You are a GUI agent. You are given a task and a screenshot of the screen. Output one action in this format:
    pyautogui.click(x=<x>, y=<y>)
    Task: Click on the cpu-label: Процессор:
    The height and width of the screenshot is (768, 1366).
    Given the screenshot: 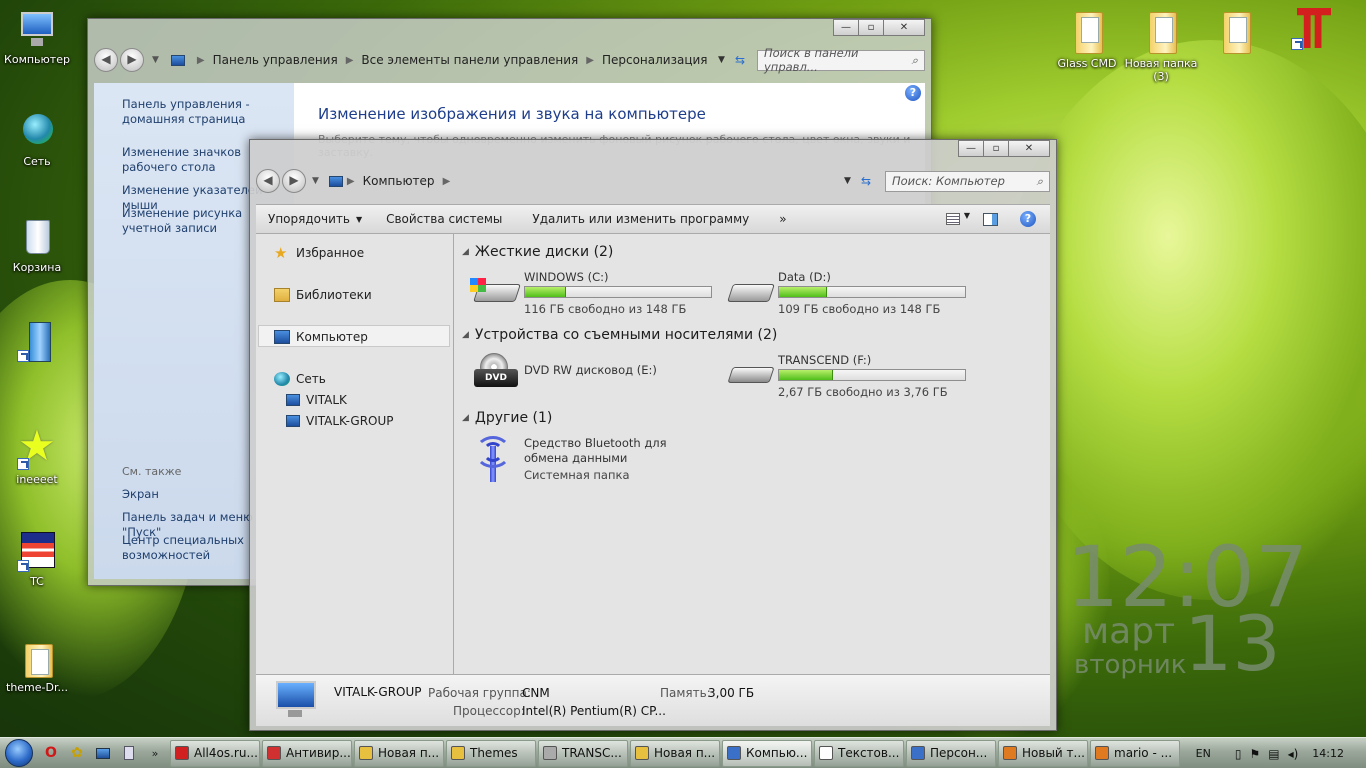 What is the action you would take?
    pyautogui.click(x=489, y=711)
    